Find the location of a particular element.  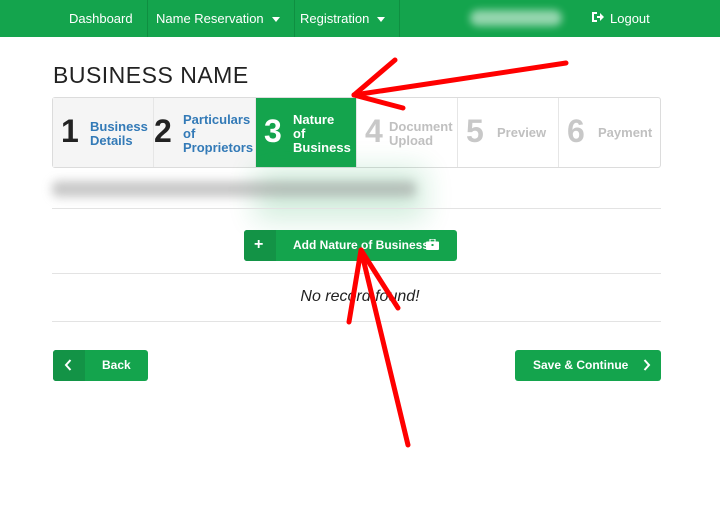

step-label: Preview is located at coordinates (522, 132).